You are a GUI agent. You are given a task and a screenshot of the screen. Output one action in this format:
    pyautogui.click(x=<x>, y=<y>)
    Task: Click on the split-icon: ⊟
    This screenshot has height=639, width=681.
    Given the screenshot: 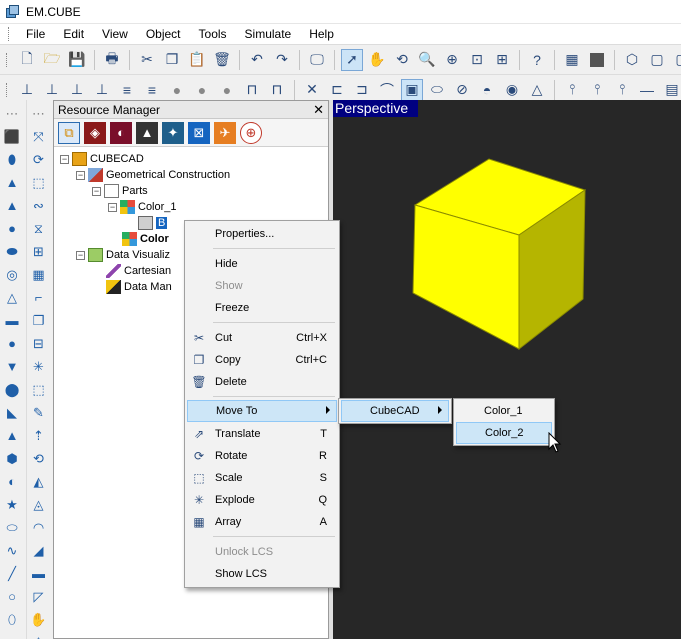 What is the action you would take?
    pyautogui.click(x=39, y=343)
    